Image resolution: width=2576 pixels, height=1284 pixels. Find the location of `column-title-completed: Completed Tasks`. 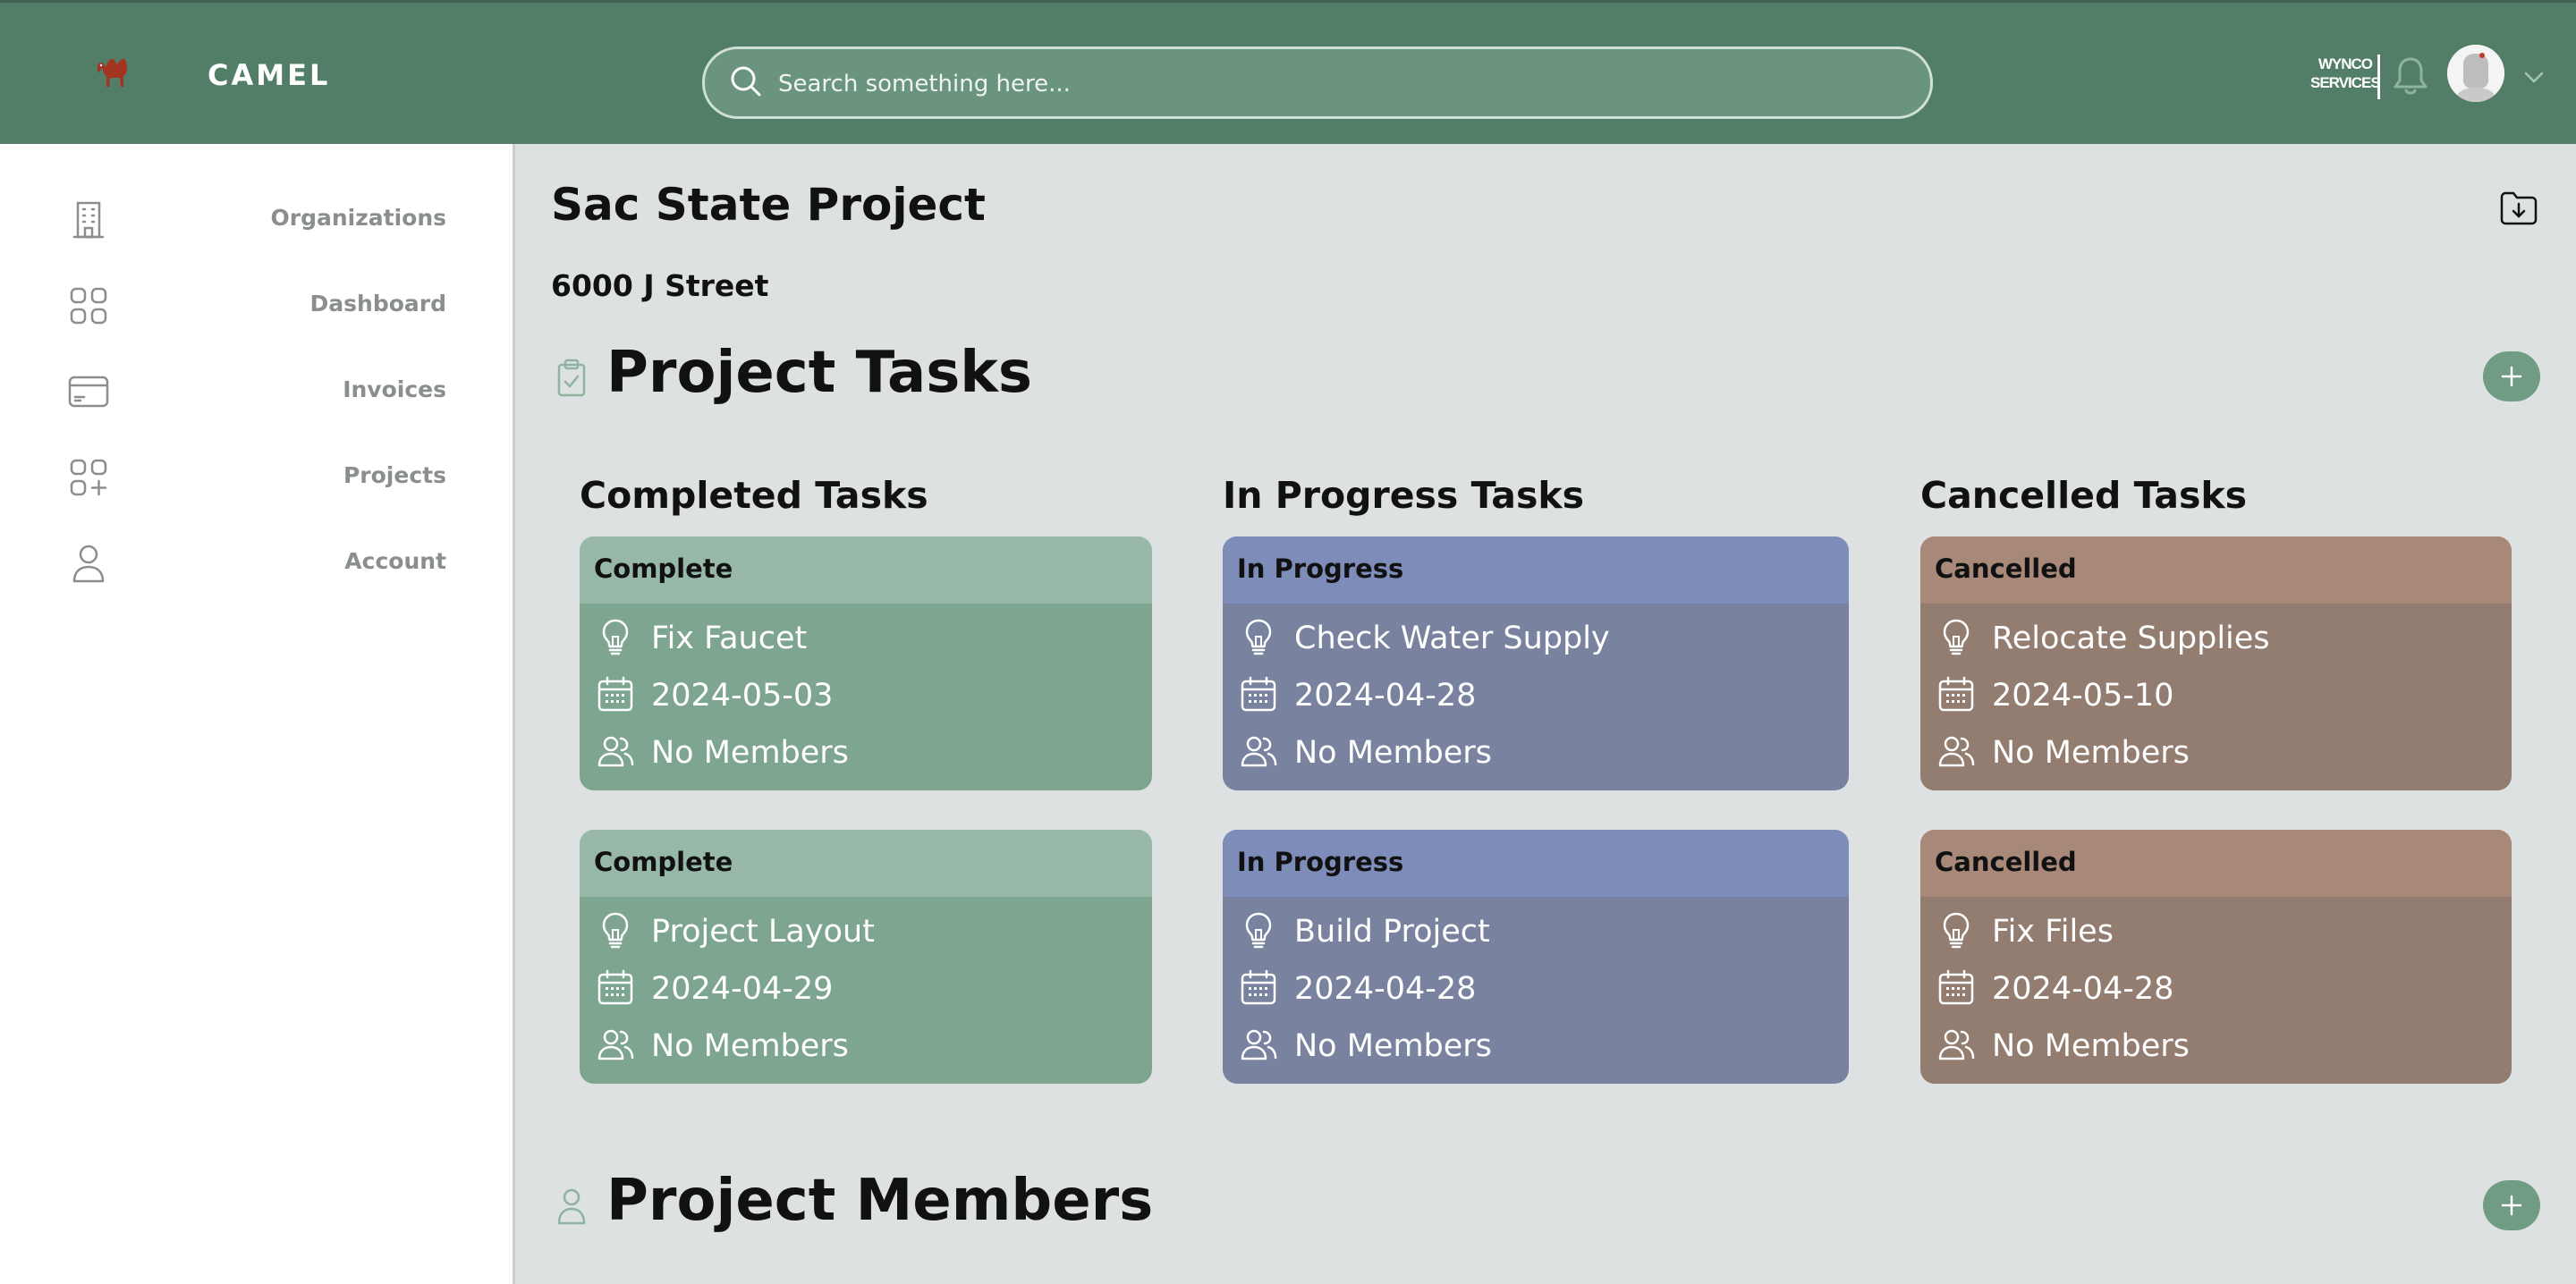

column-title-completed: Completed Tasks is located at coordinates (754, 495).